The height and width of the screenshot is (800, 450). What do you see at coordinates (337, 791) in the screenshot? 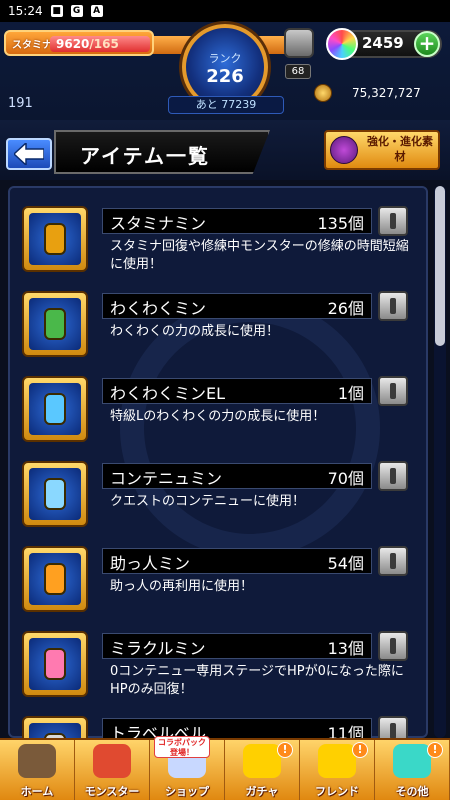
I see `nav-label: フレンド` at bounding box center [337, 791].